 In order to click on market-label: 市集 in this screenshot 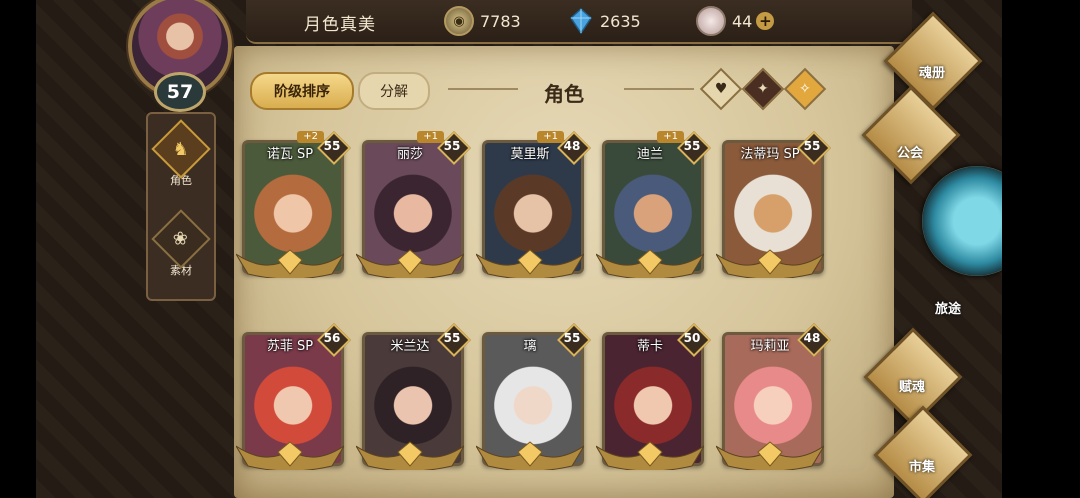, I will do `click(921, 467)`.